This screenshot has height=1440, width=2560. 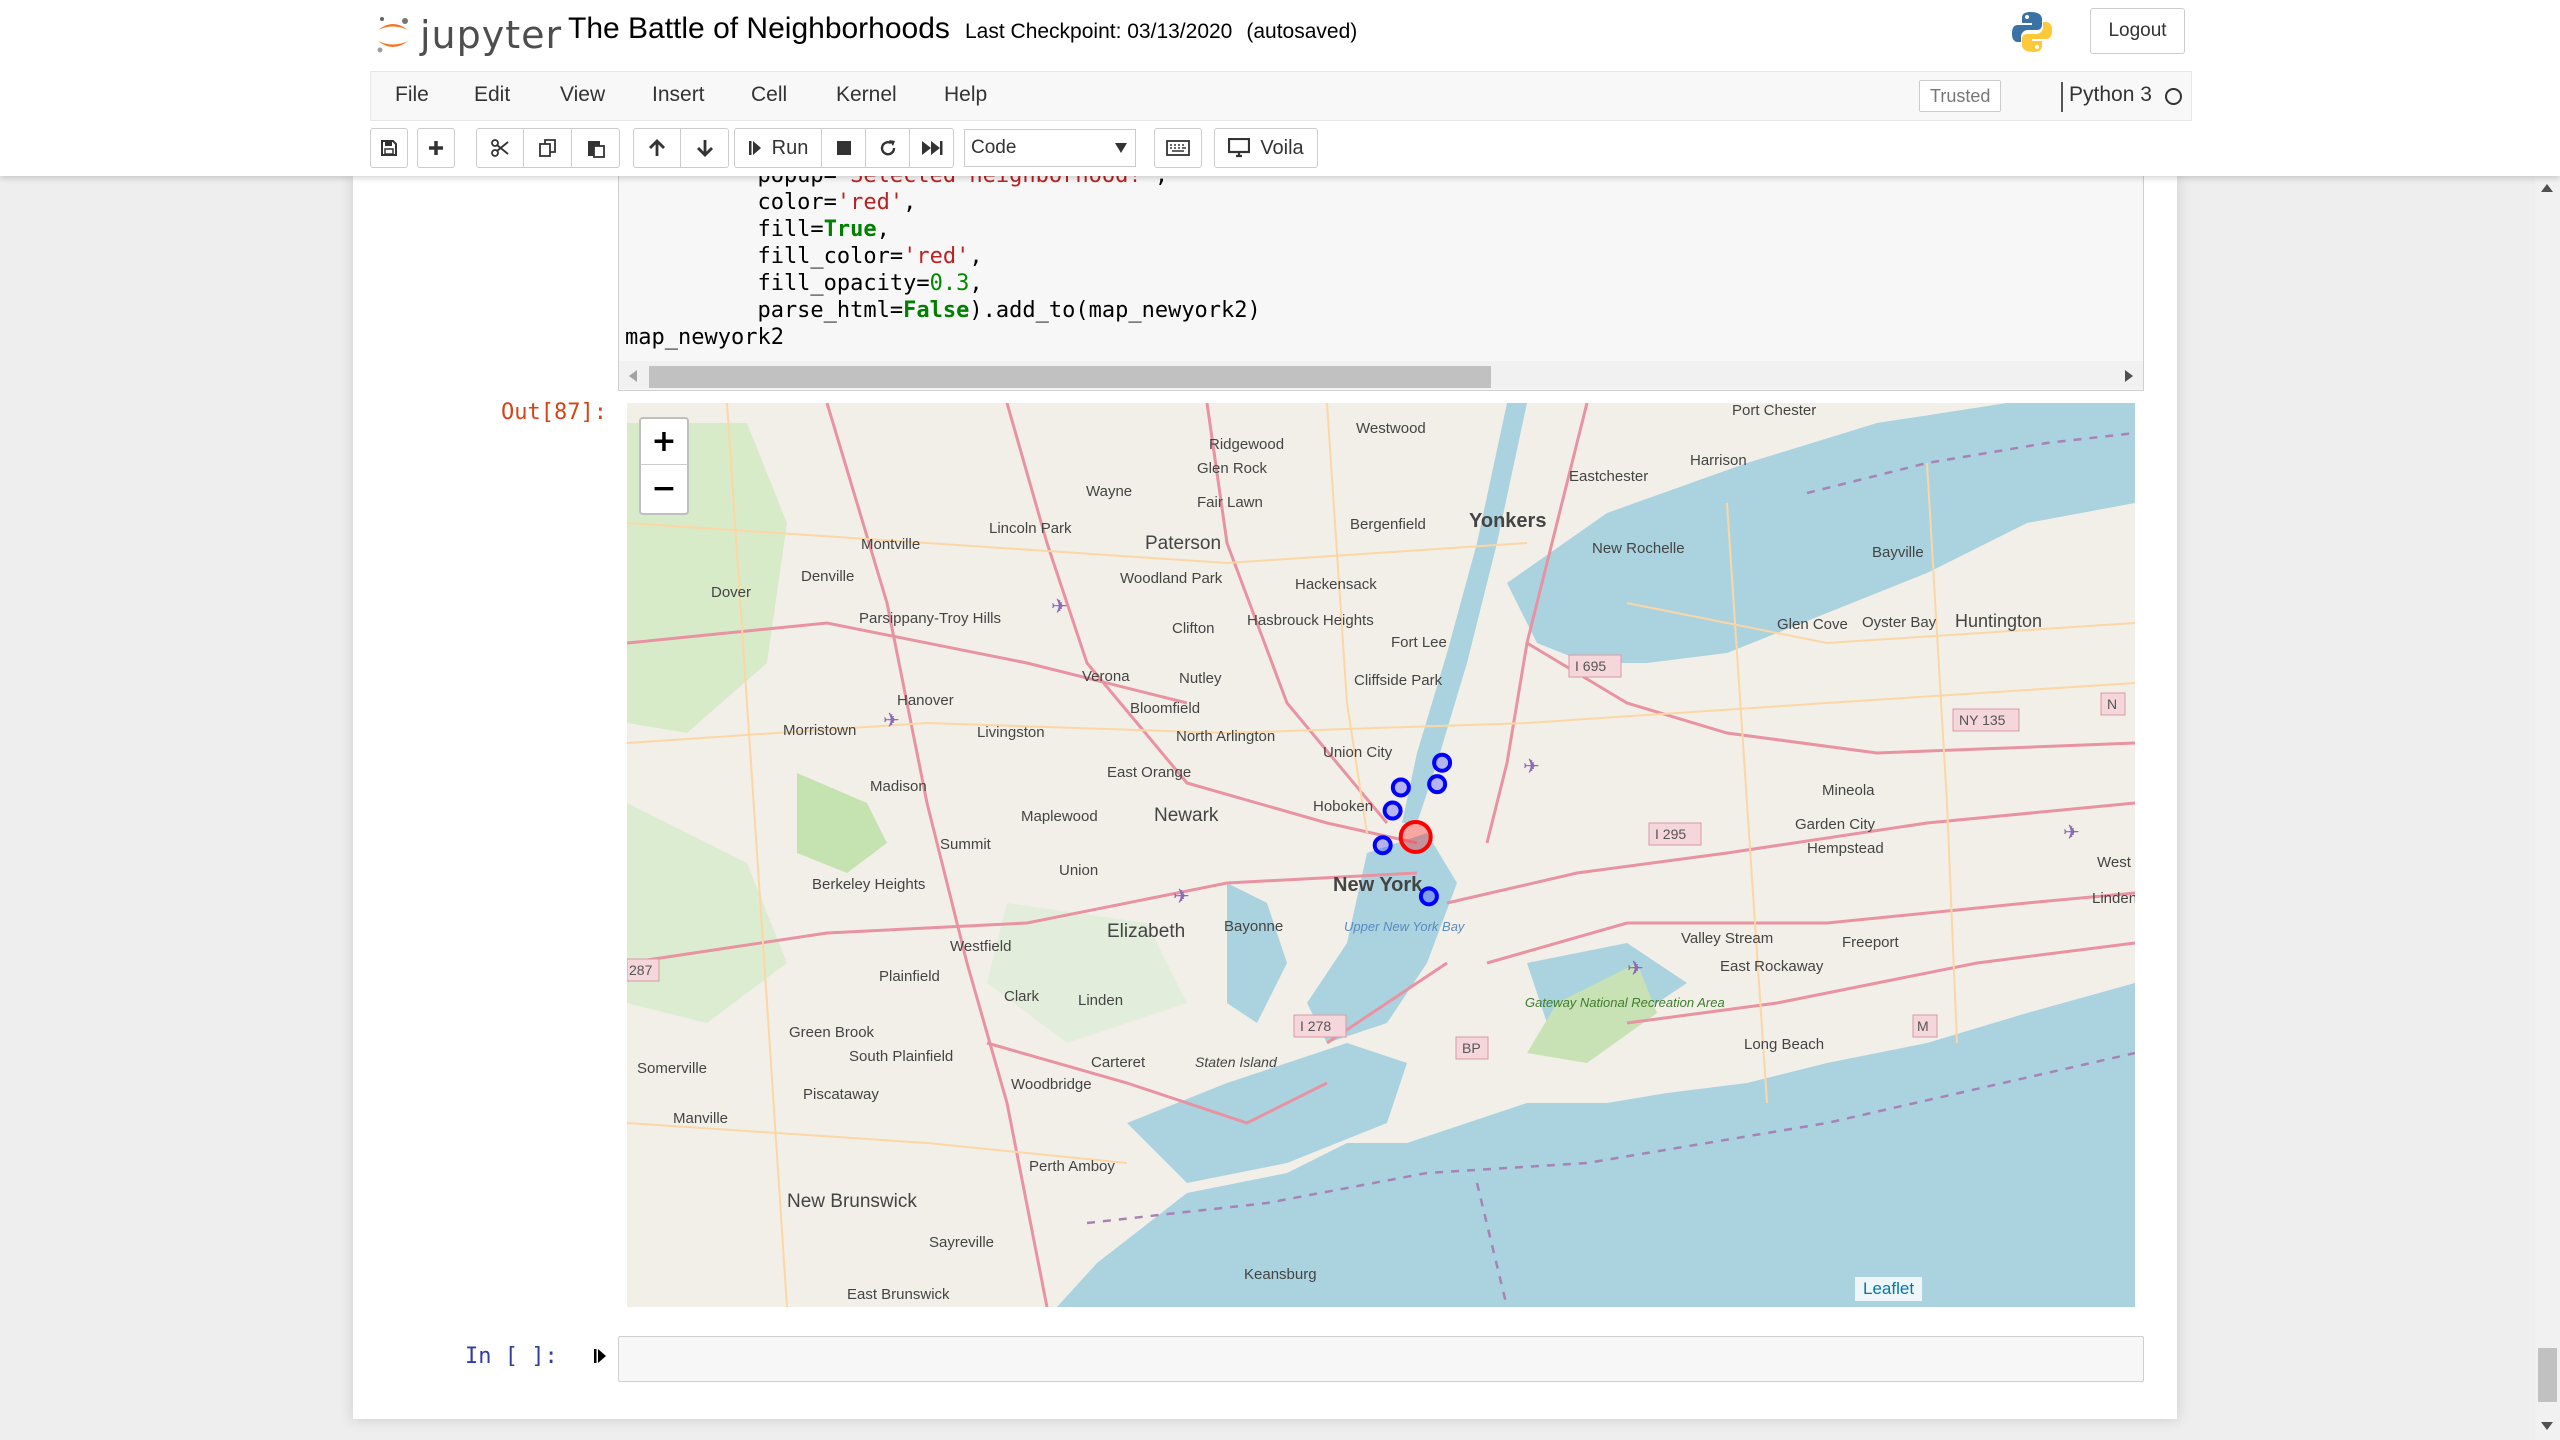 I want to click on selected-neighborhood-marker, so click(x=1415, y=836).